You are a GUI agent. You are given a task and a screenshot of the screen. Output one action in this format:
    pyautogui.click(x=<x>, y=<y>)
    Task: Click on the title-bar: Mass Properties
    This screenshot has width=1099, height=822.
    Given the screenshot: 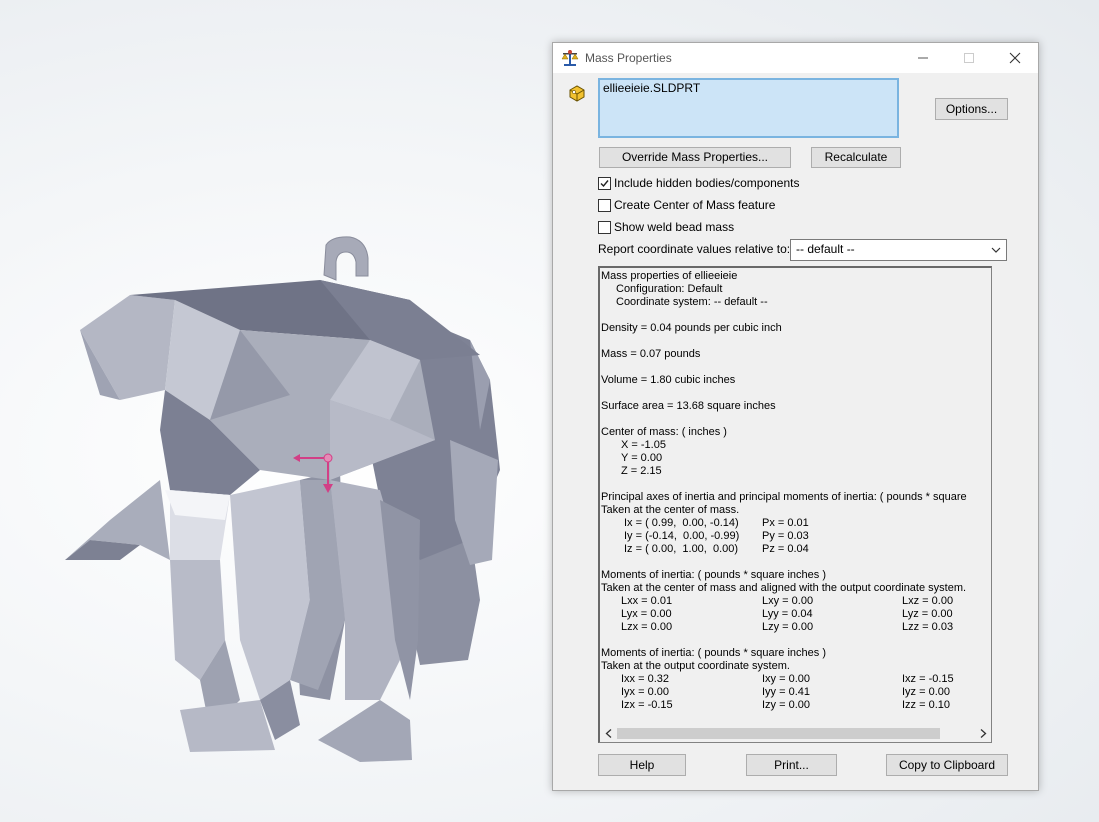 What is the action you would take?
    pyautogui.click(x=795, y=58)
    